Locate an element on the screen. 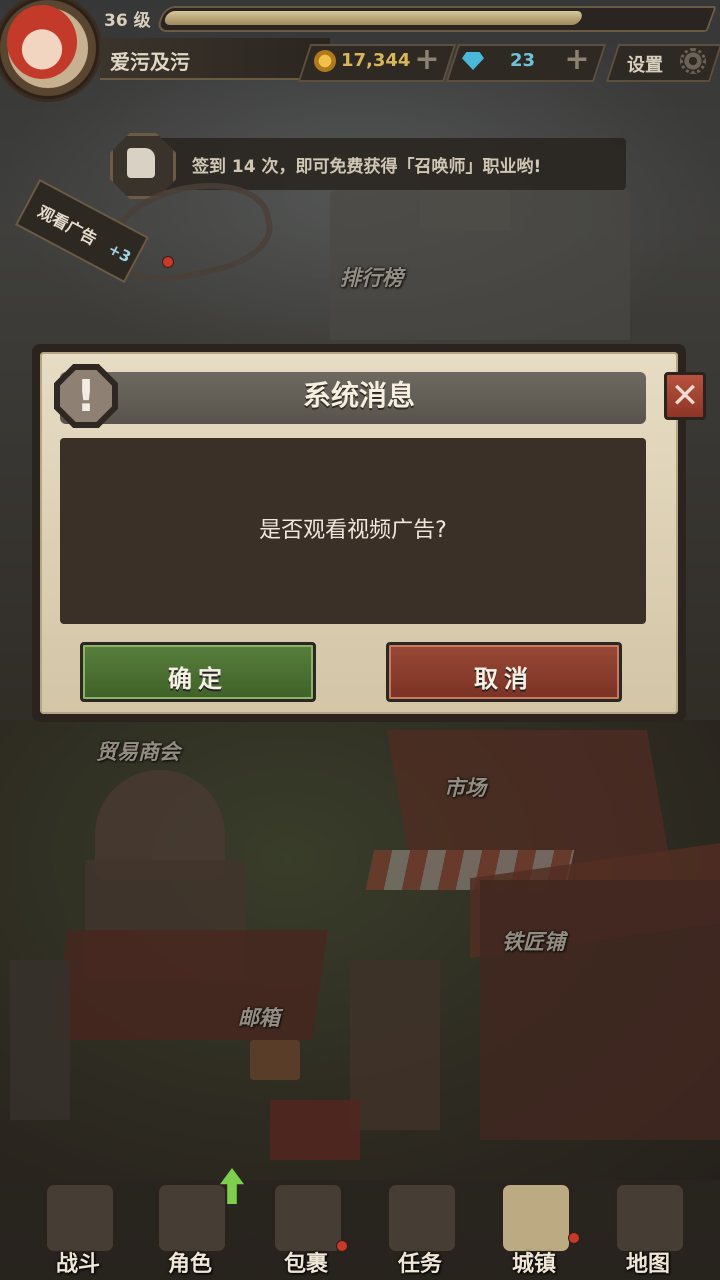 The height and width of the screenshot is (1280, 720). top-hud: 36 级 爱污及污 17,344 + 23 + 设置 is located at coordinates (360, 51).